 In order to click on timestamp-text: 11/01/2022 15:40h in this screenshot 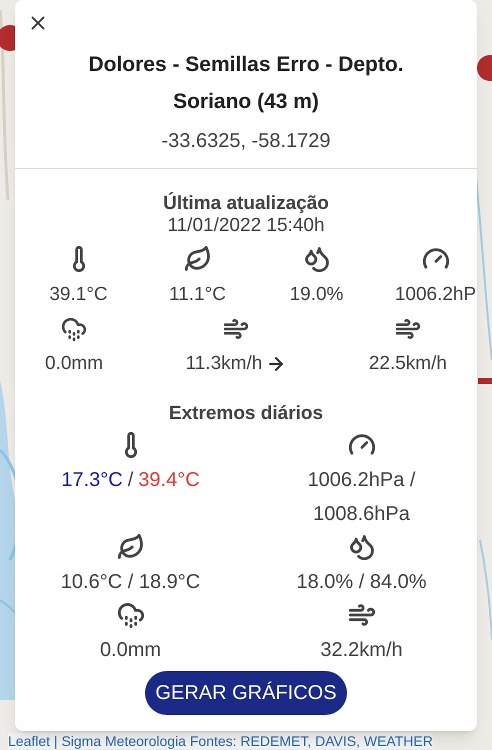, I will do `click(246, 226)`.